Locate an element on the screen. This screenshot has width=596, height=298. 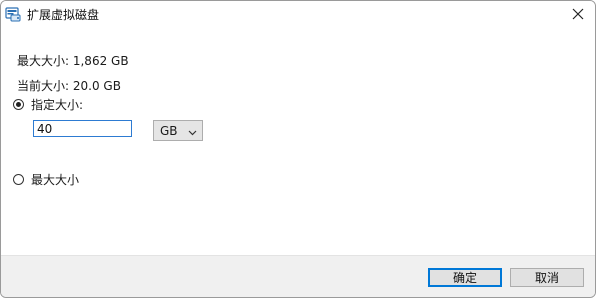
dialog-footer: 确定 取消 is located at coordinates (298, 276).